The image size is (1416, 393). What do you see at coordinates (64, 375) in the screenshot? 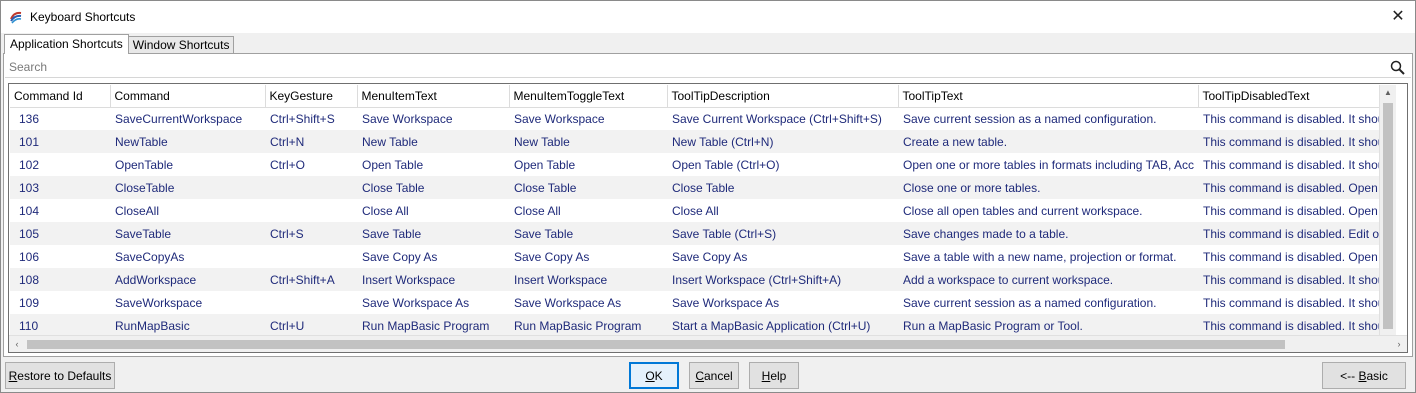
I see `restore-label: estore to Defaults` at bounding box center [64, 375].